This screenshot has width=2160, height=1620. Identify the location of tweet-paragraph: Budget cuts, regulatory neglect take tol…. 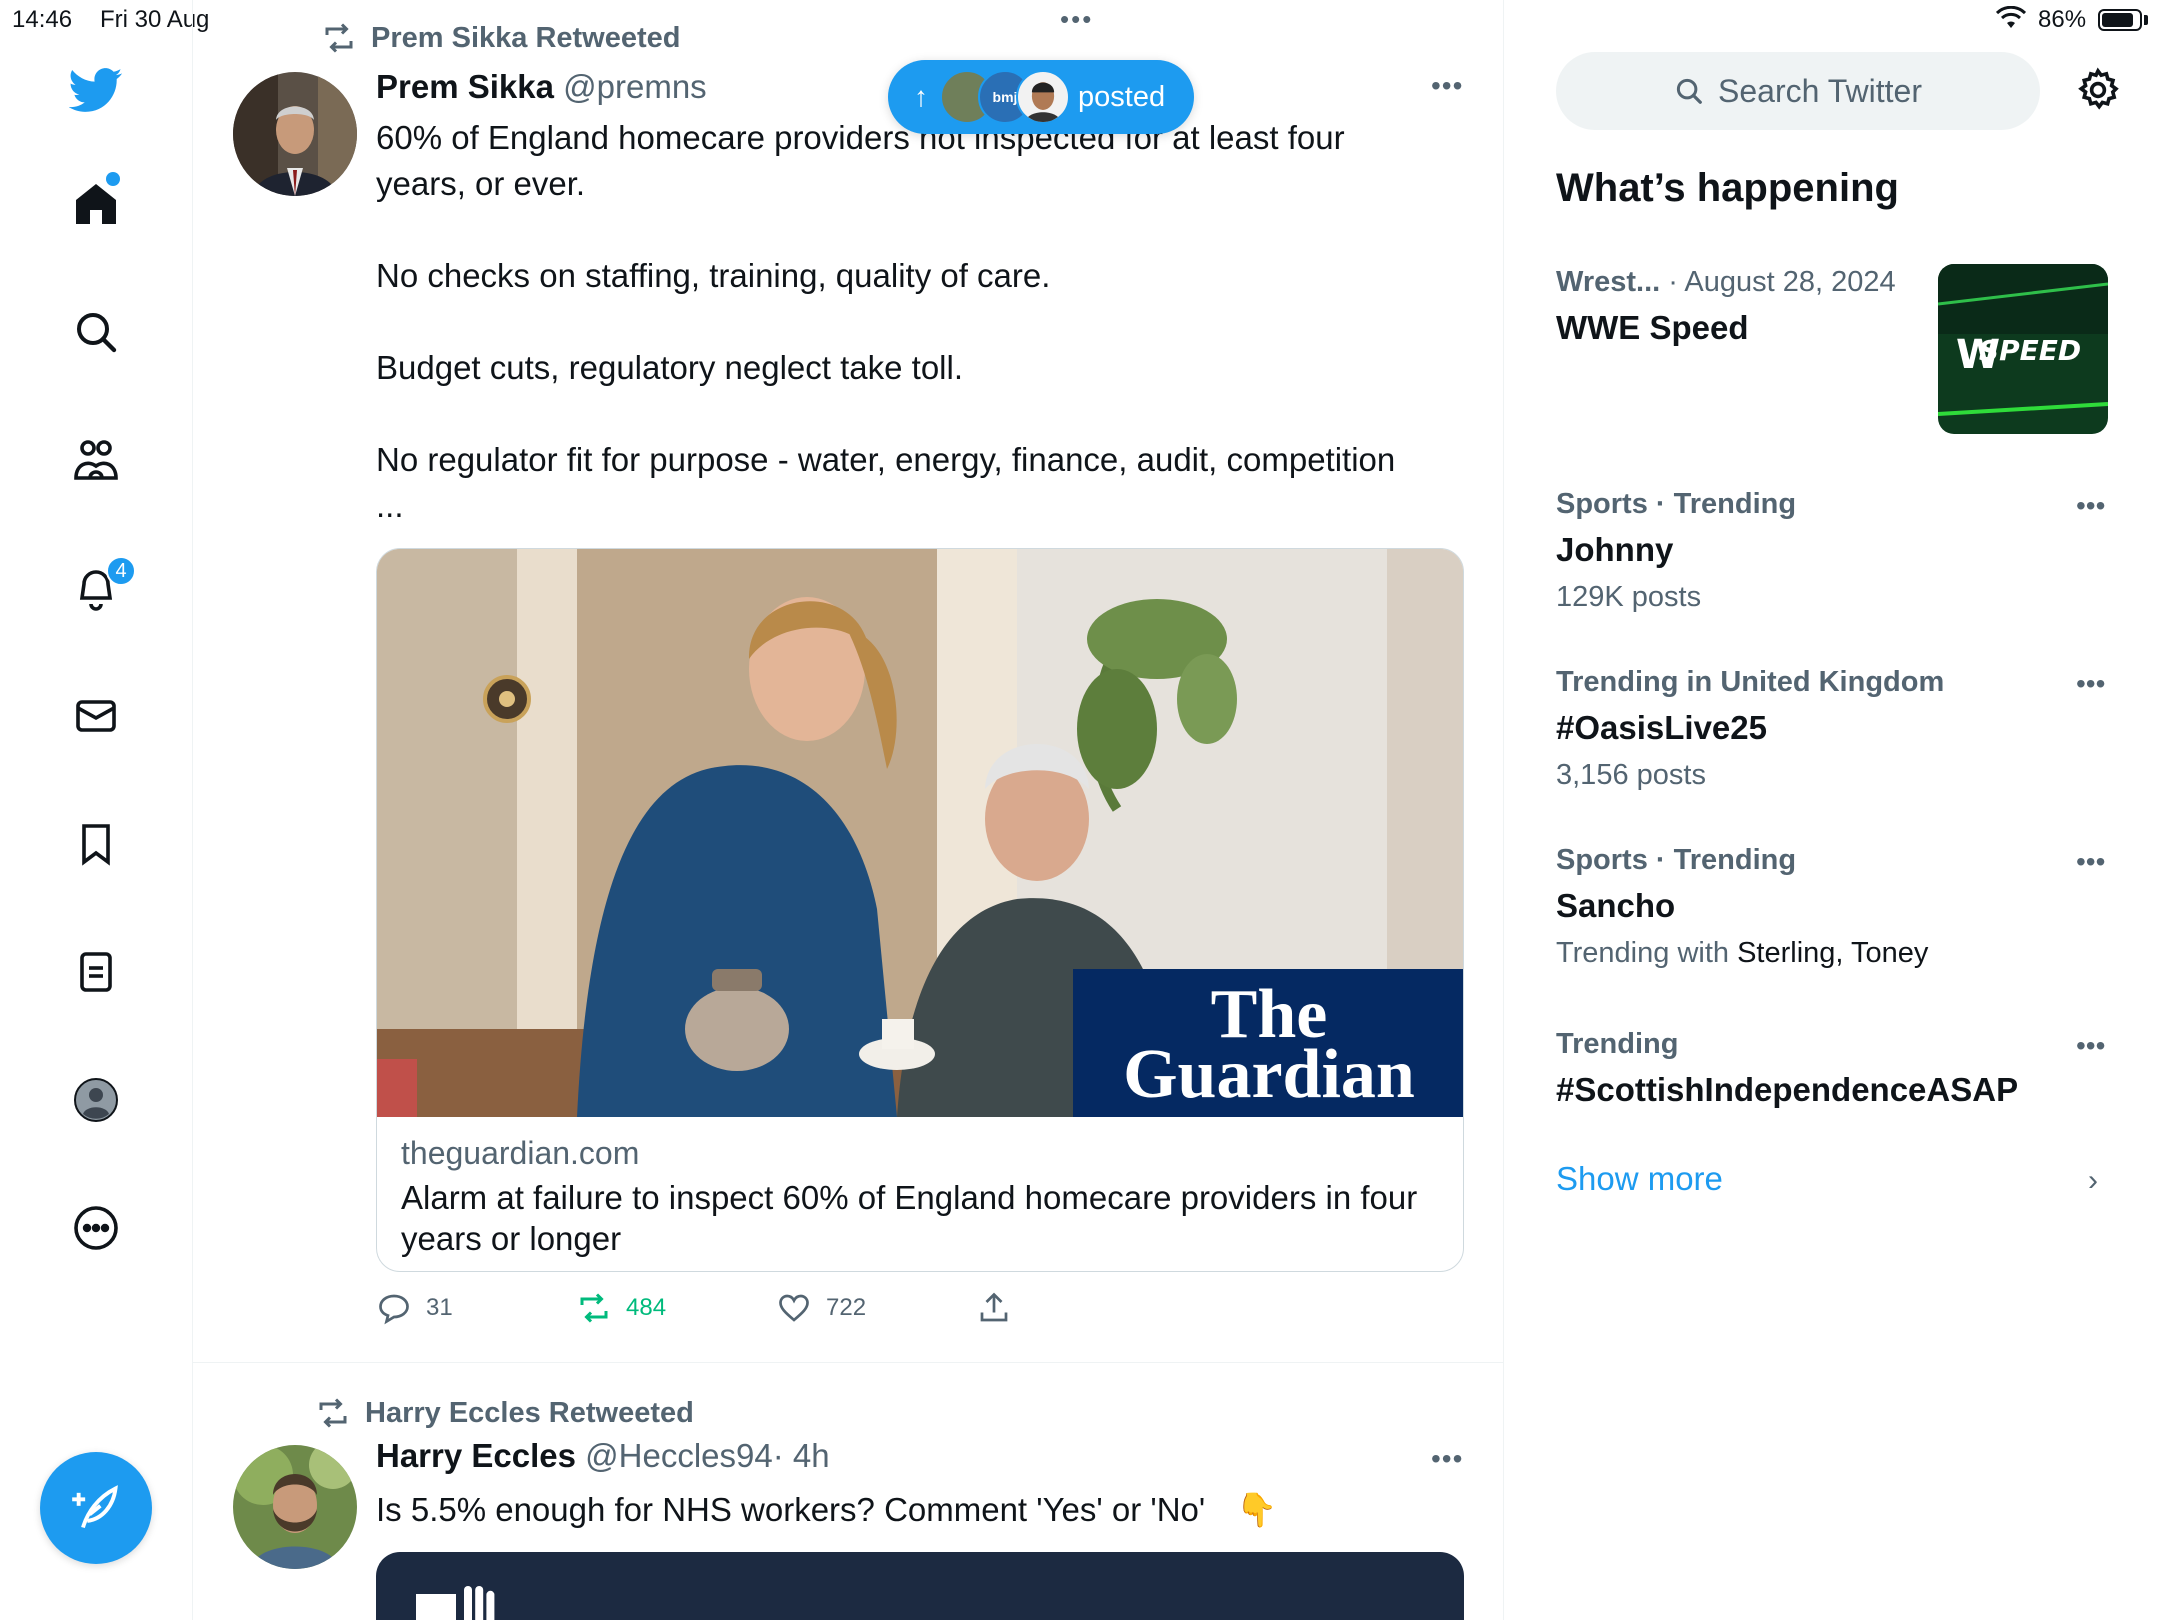
(670, 367).